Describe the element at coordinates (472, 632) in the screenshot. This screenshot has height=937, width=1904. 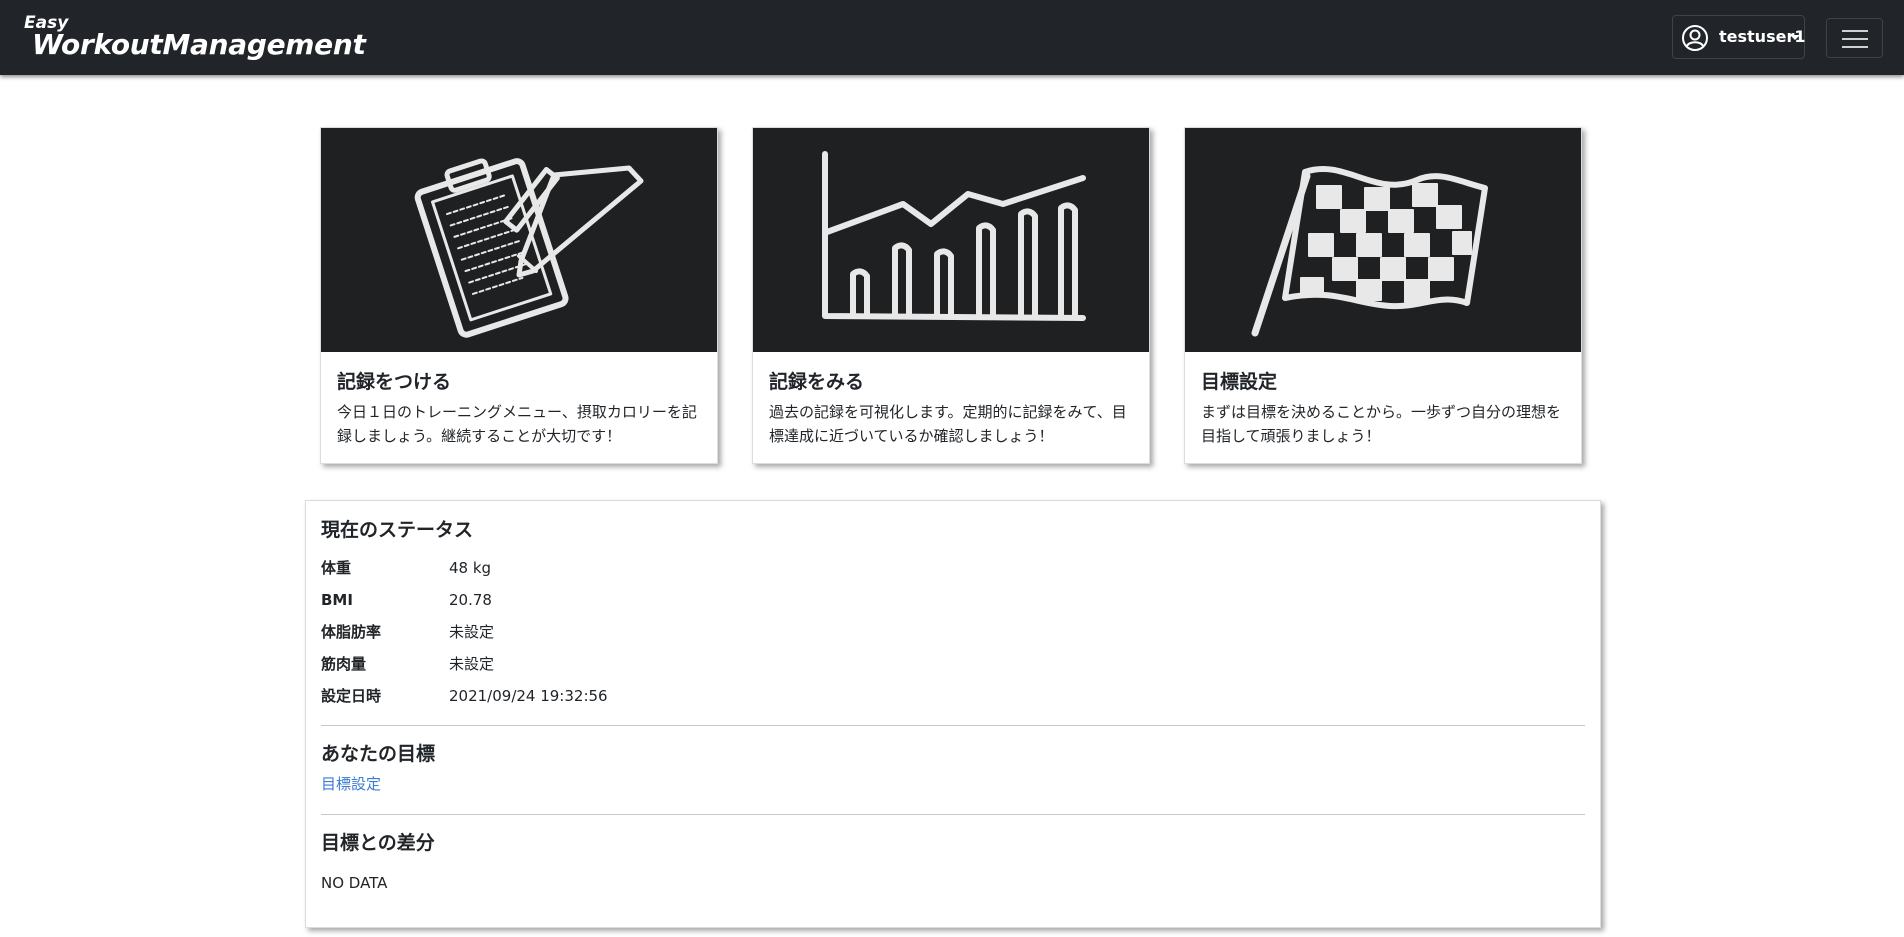
I see `body-fat-value: 未設定` at that location.